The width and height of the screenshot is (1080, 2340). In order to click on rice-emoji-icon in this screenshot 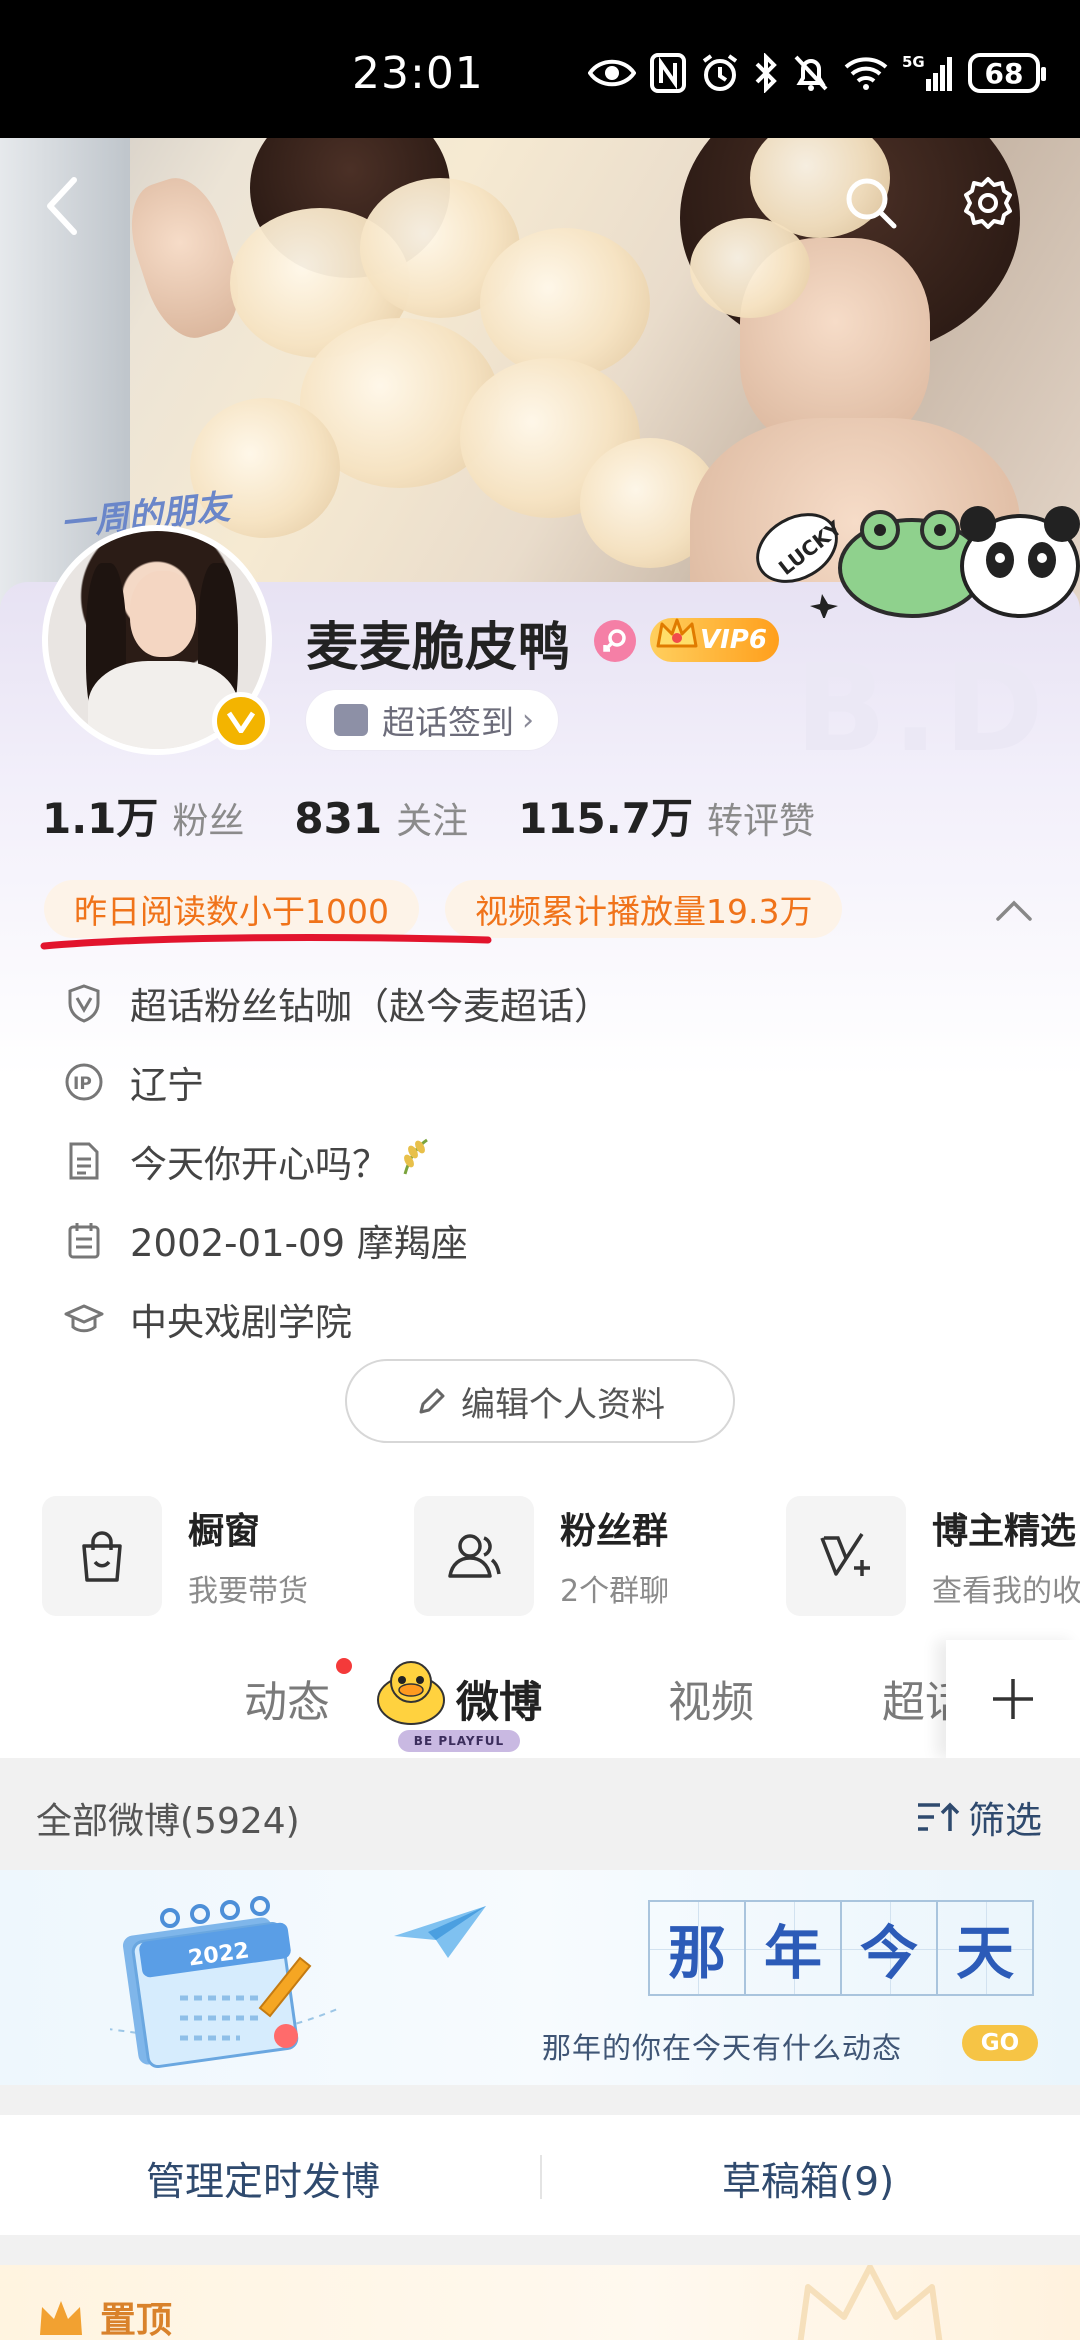, I will do `click(416, 1160)`.